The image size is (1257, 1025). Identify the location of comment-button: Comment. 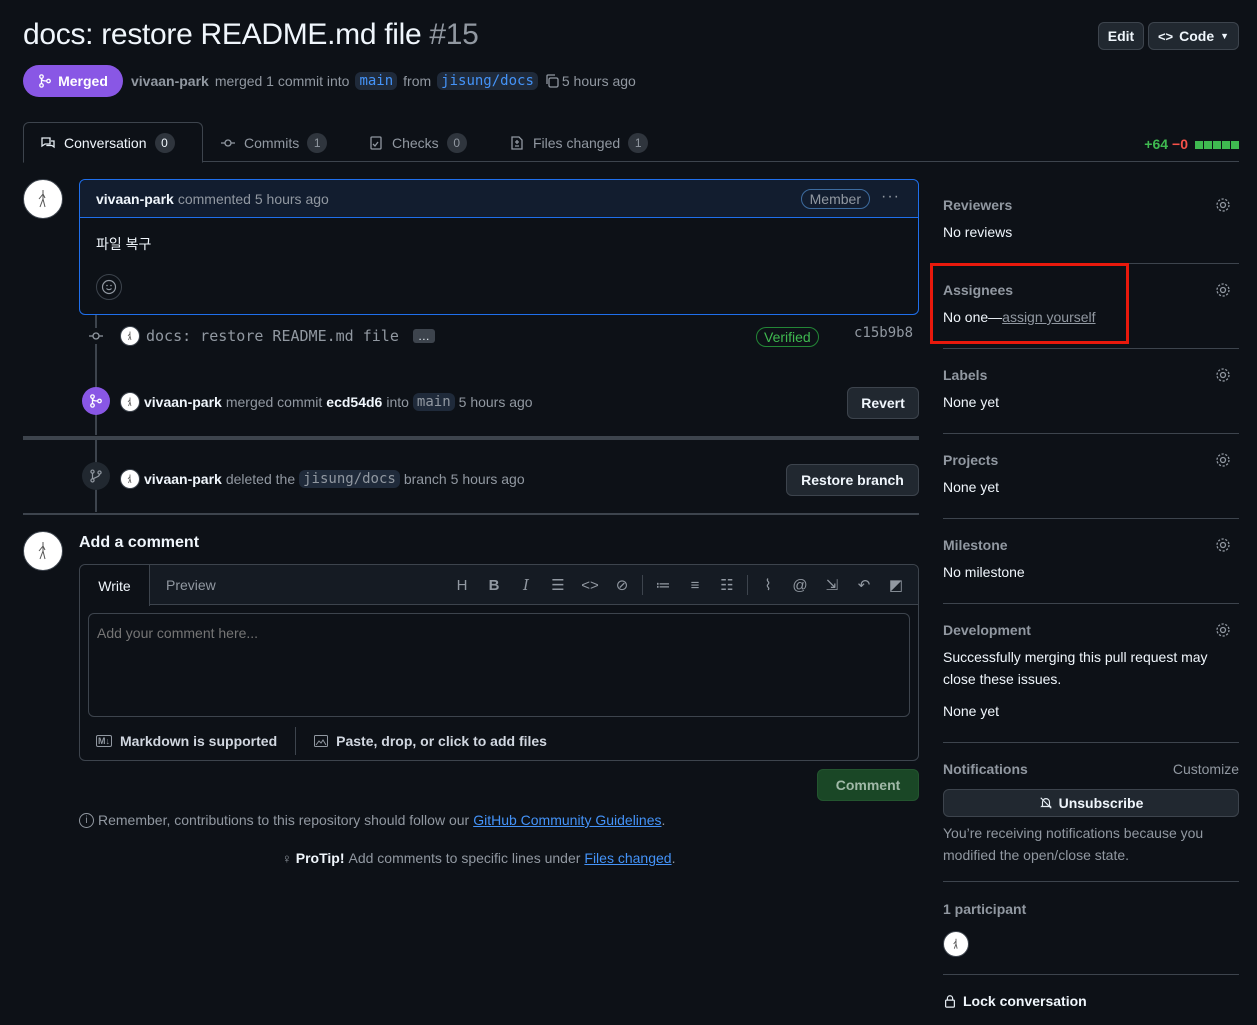
(868, 785).